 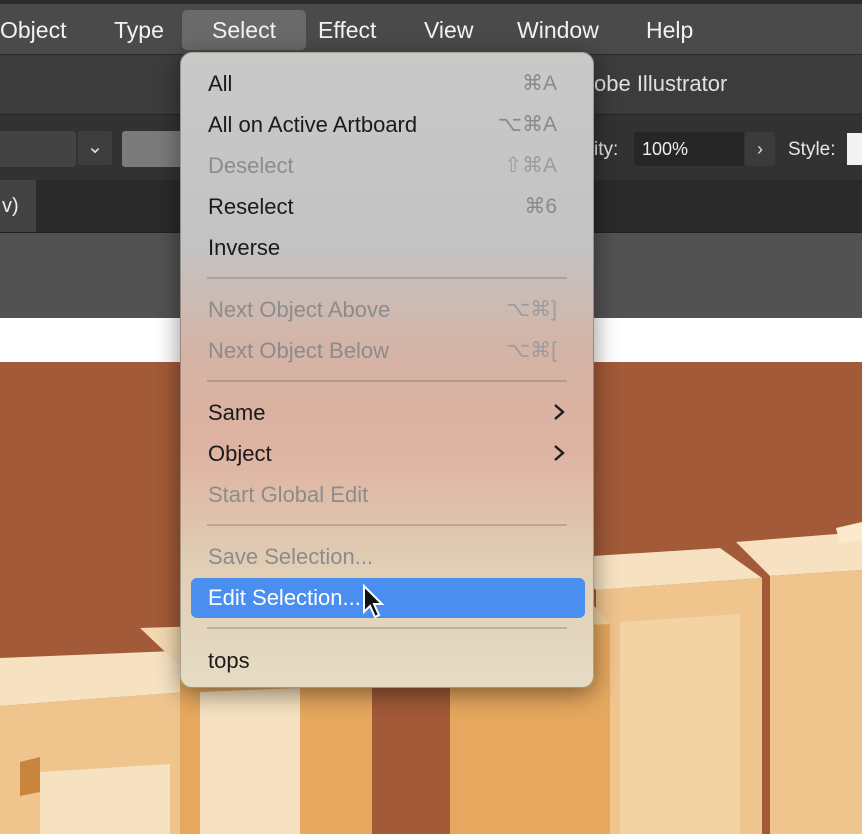 What do you see at coordinates (388, 206) in the screenshot?
I see `menu-item-reselect: Reselect ⌘6` at bounding box center [388, 206].